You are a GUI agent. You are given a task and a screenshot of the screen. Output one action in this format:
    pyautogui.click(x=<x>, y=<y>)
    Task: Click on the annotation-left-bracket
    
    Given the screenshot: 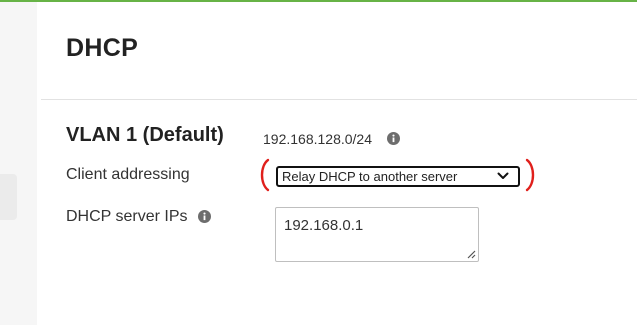 What is the action you would take?
    pyautogui.click(x=265, y=175)
    